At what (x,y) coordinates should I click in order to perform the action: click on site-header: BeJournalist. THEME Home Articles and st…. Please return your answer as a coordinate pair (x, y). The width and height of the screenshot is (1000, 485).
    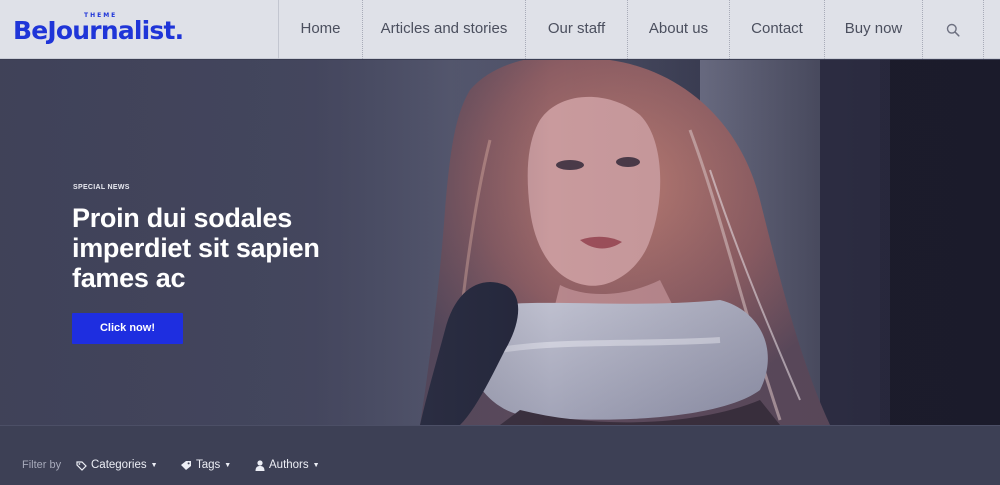
    Looking at the image, I should click on (500, 29).